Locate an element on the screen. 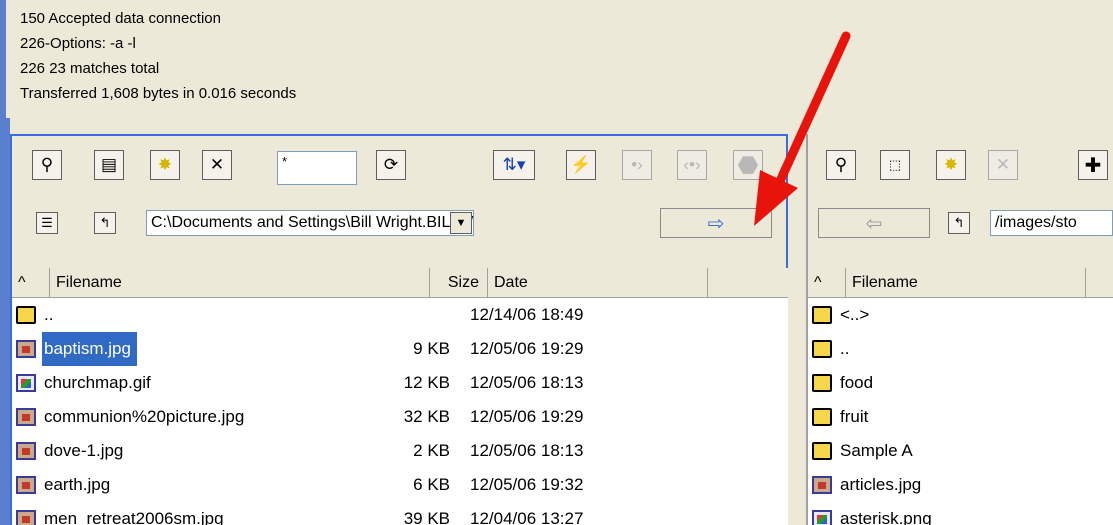 This screenshot has height=525, width=1113. file-name: dove-1.jpg is located at coordinates (84, 450).